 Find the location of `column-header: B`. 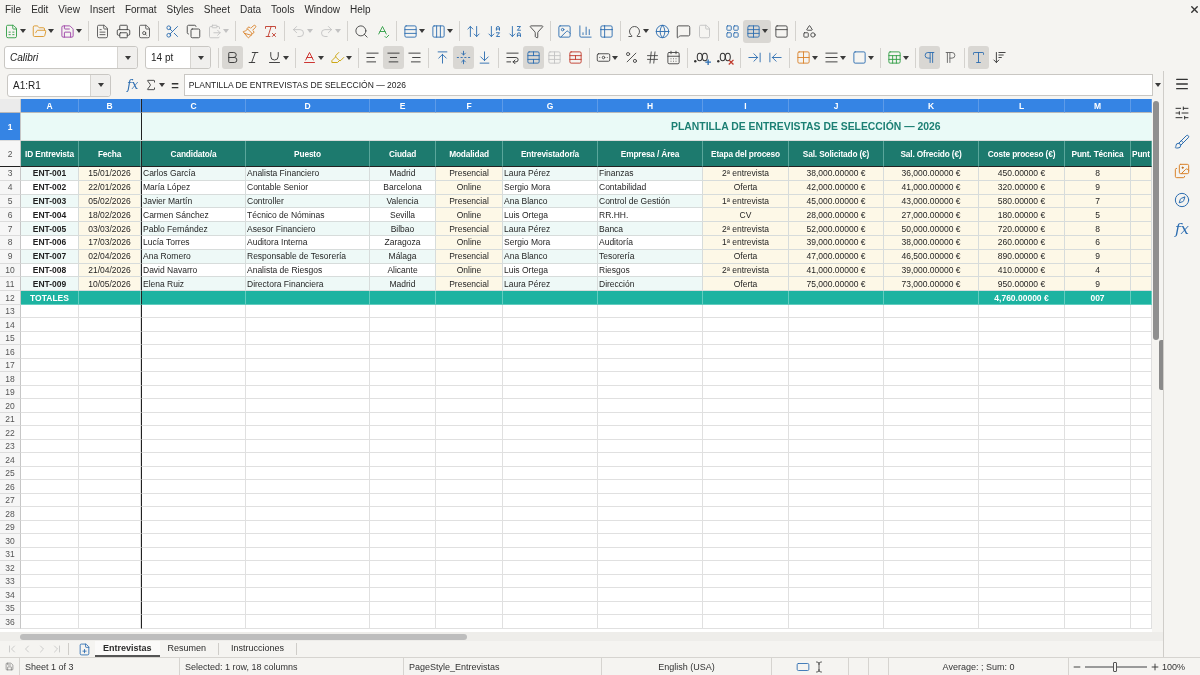

column-header: B is located at coordinates (110, 106).